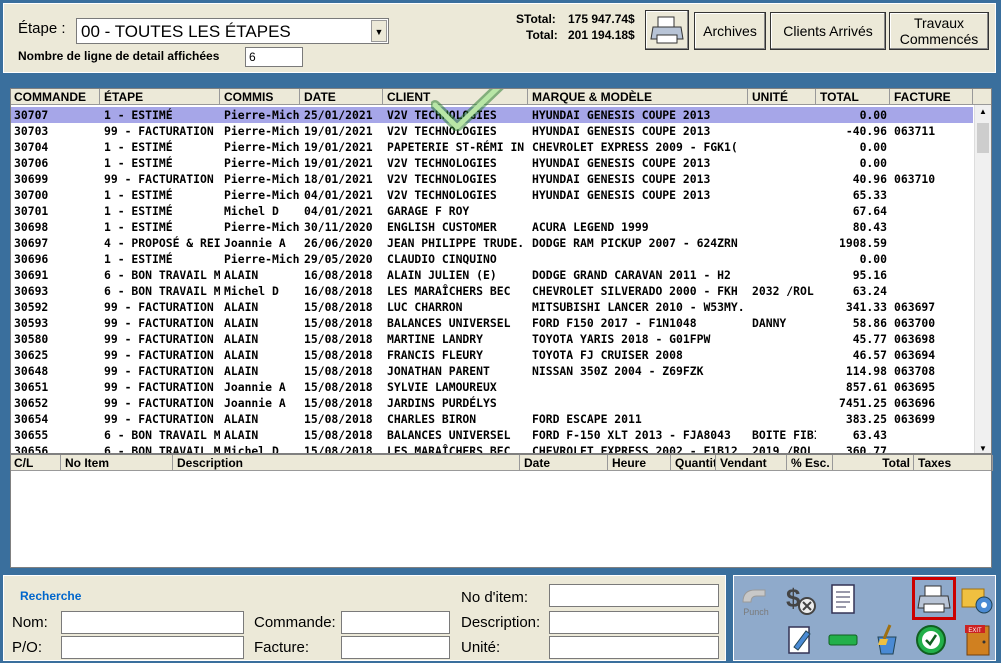 Image resolution: width=1001 pixels, height=663 pixels. Describe the element at coordinates (982, 279) in the screenshot. I see `orders-scrollbar: ▲ ▼` at that location.